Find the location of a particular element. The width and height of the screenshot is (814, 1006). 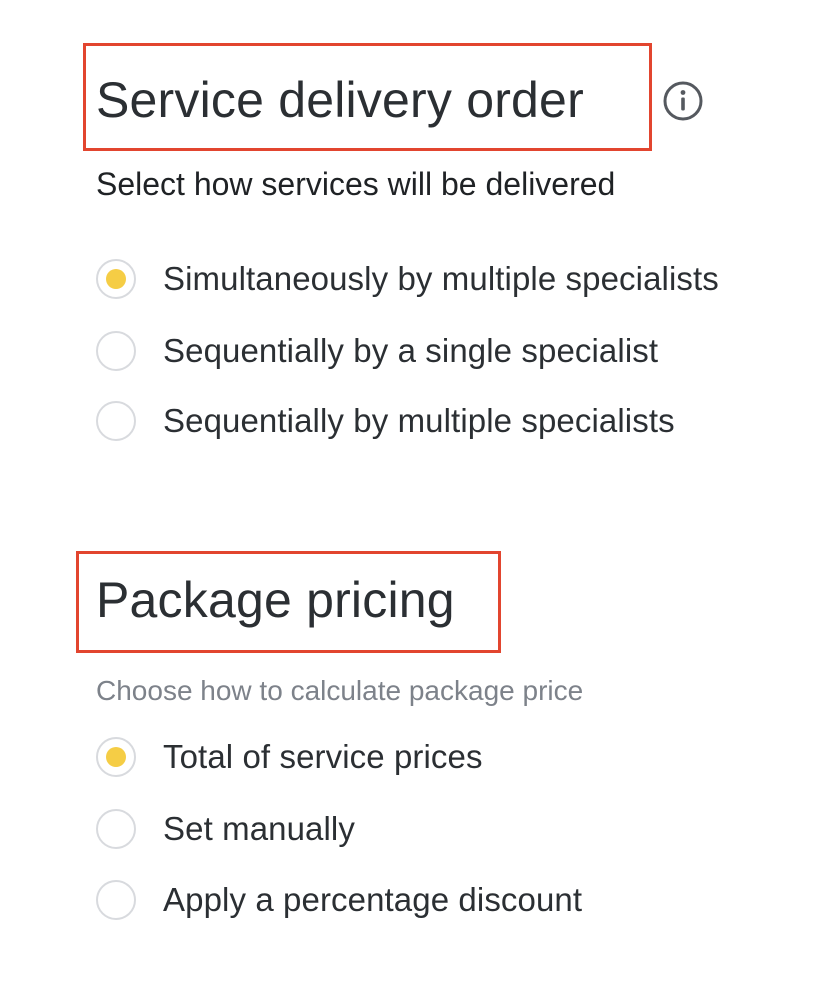

delivery-option-simultaneous: Simultaneously by multiple specialists is located at coordinates (407, 279).